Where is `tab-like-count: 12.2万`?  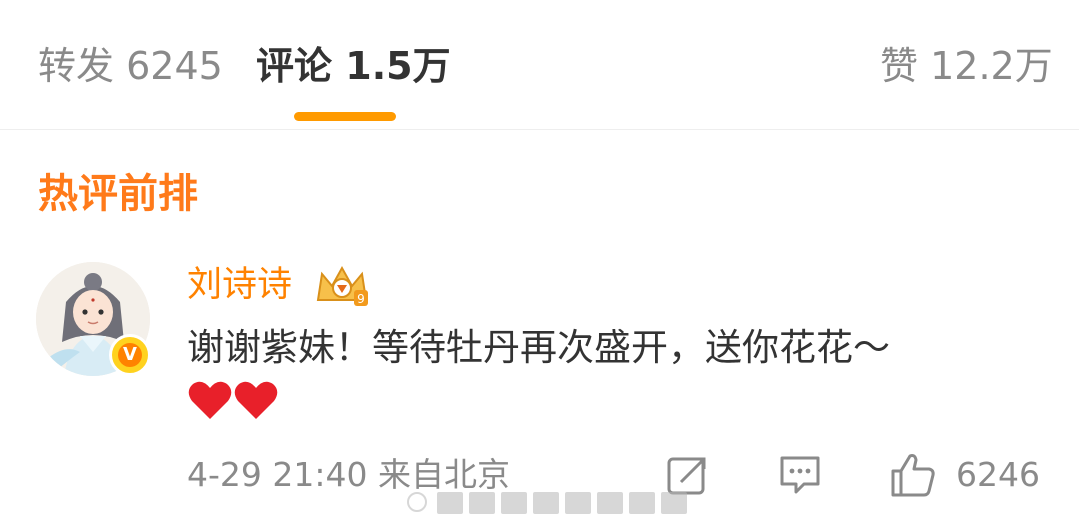 tab-like-count: 12.2万 is located at coordinates (991, 66).